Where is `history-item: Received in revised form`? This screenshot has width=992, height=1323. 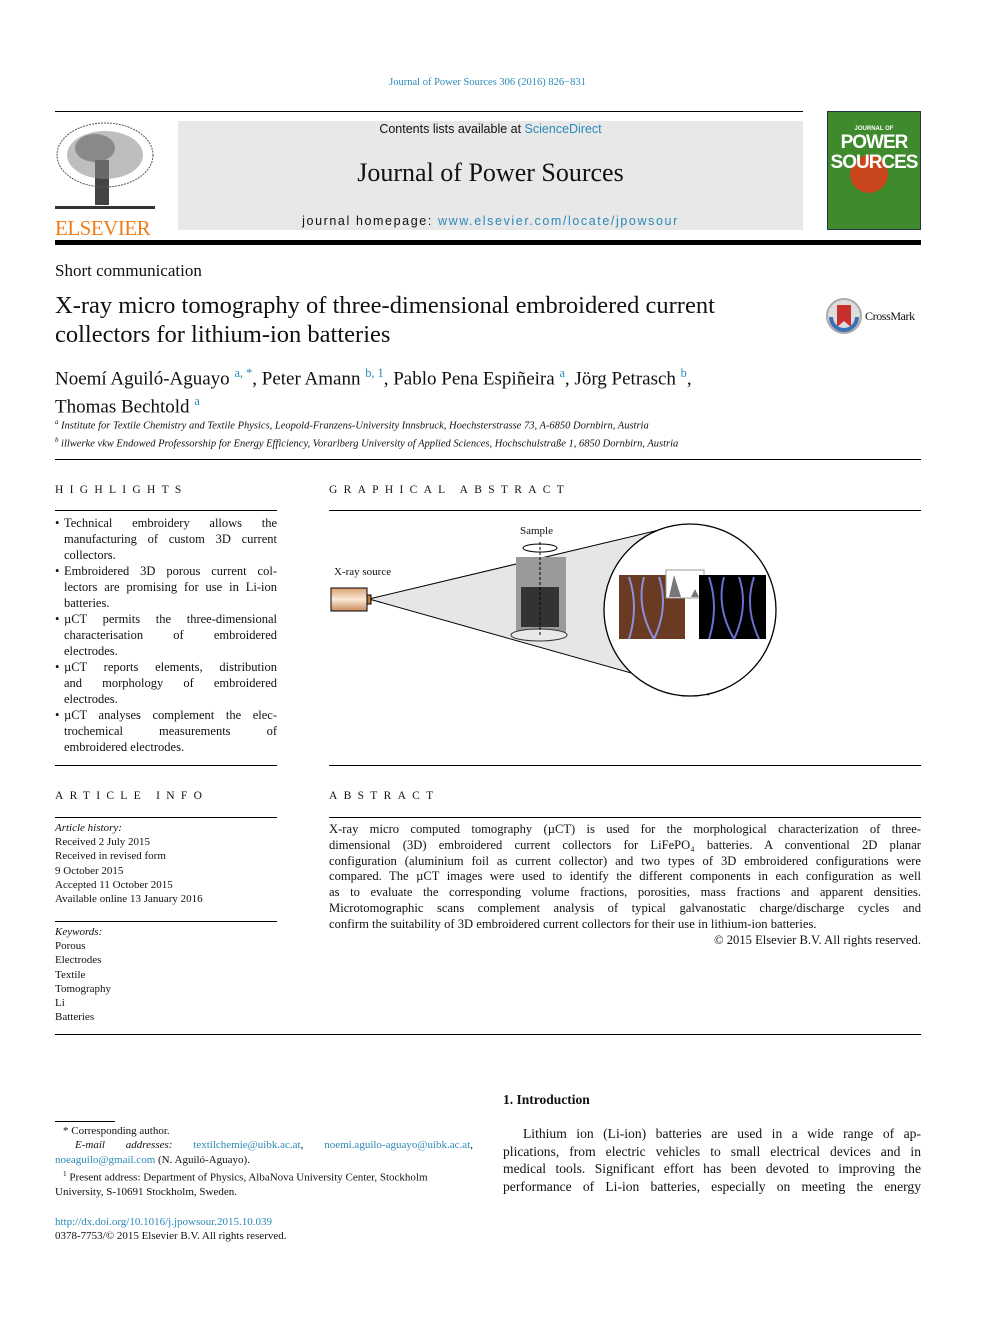
history-item: Received in revised form is located at coordinates (110, 856).